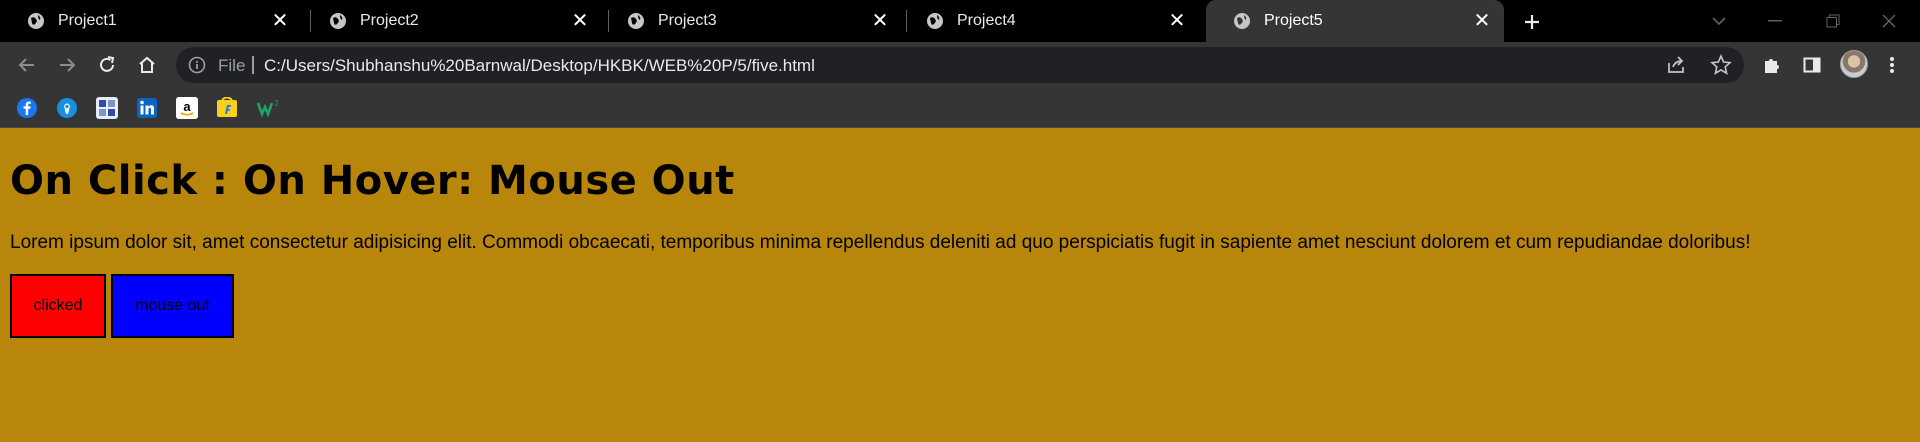 The image size is (1920, 442). I want to click on kebab-menu-icon, so click(1892, 65).